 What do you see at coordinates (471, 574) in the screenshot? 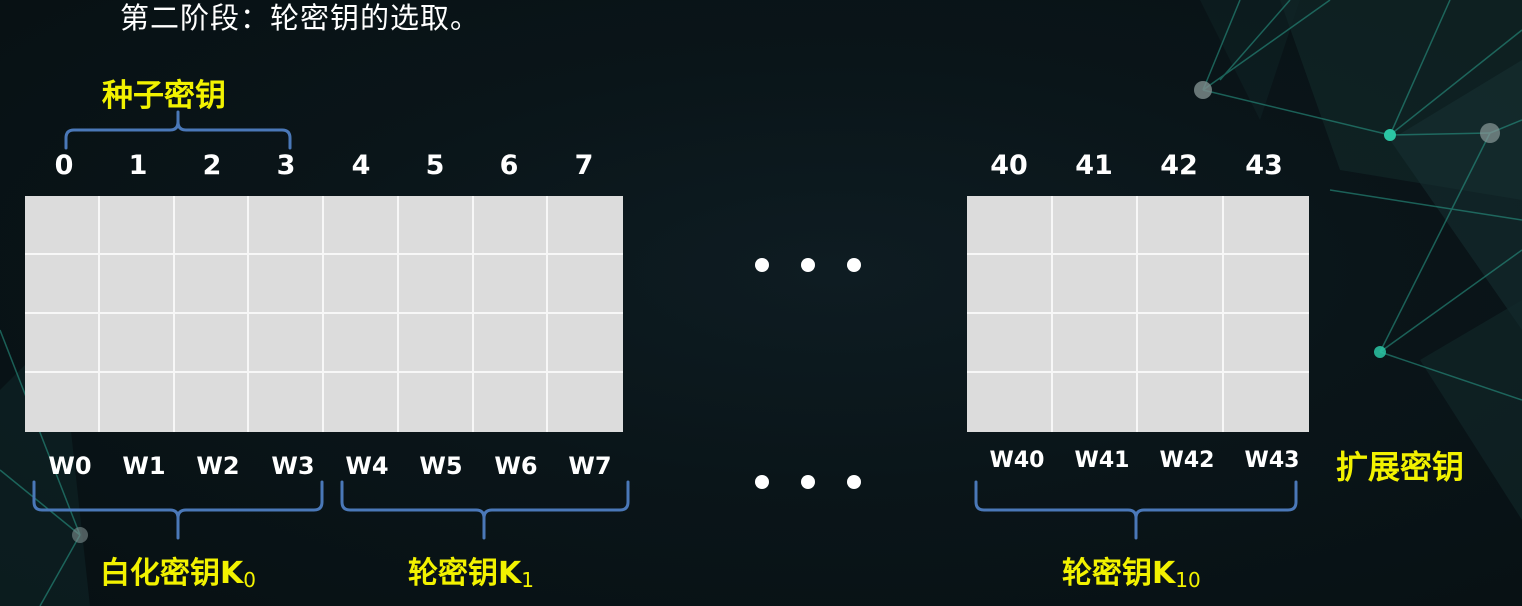
I see `round-key-k1-label: 轮密钥K1` at bounding box center [471, 574].